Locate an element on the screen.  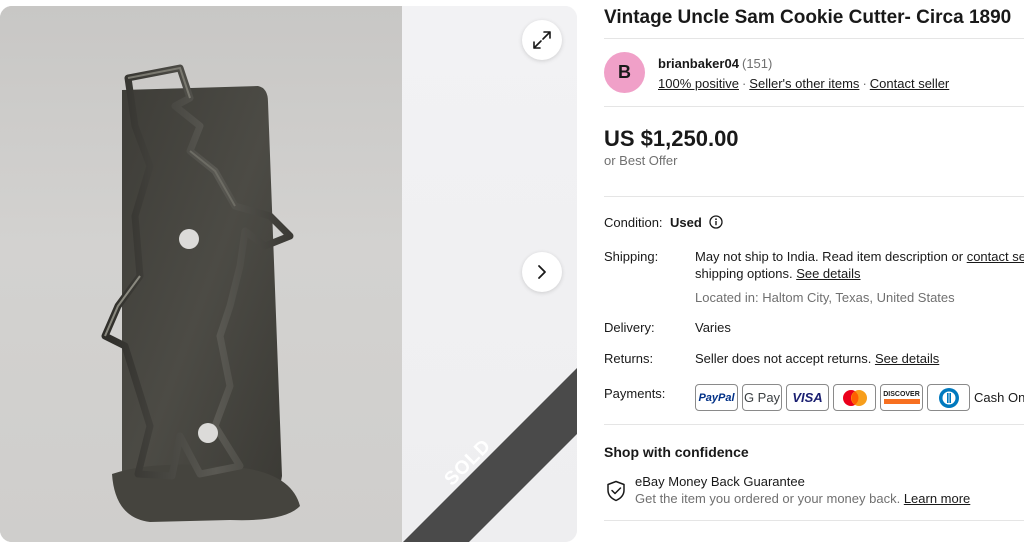
contact-seller-shipping-link: contact sell is located at coordinates (995, 256).